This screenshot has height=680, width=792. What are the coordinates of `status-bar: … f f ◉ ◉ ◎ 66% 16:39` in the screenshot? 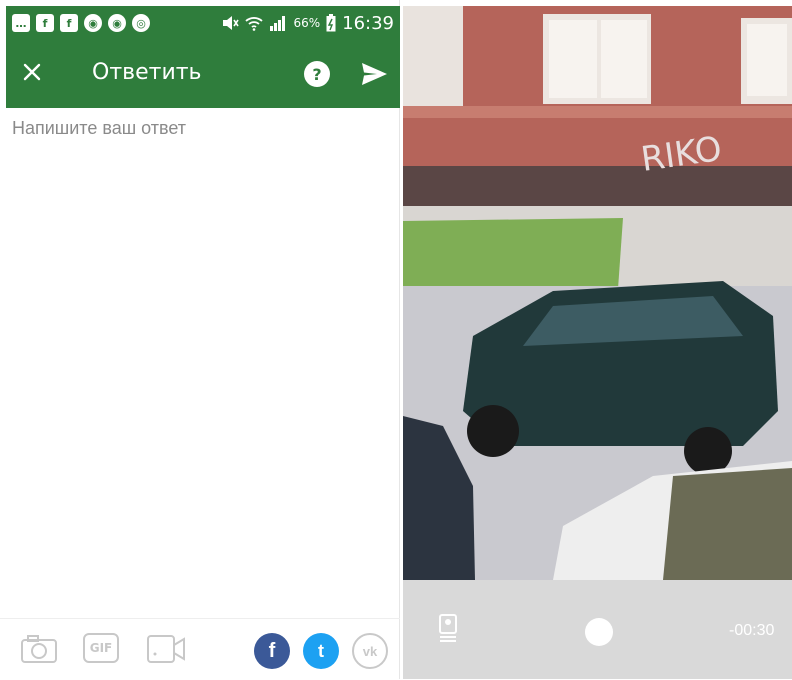 It's located at (203, 23).